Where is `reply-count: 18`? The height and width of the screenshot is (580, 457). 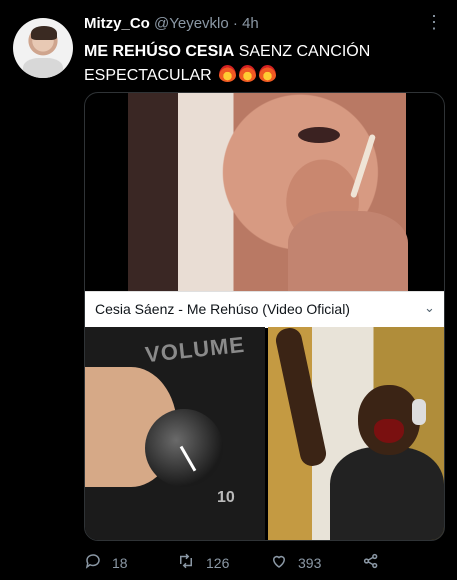
reply-count: 18 is located at coordinates (120, 562).